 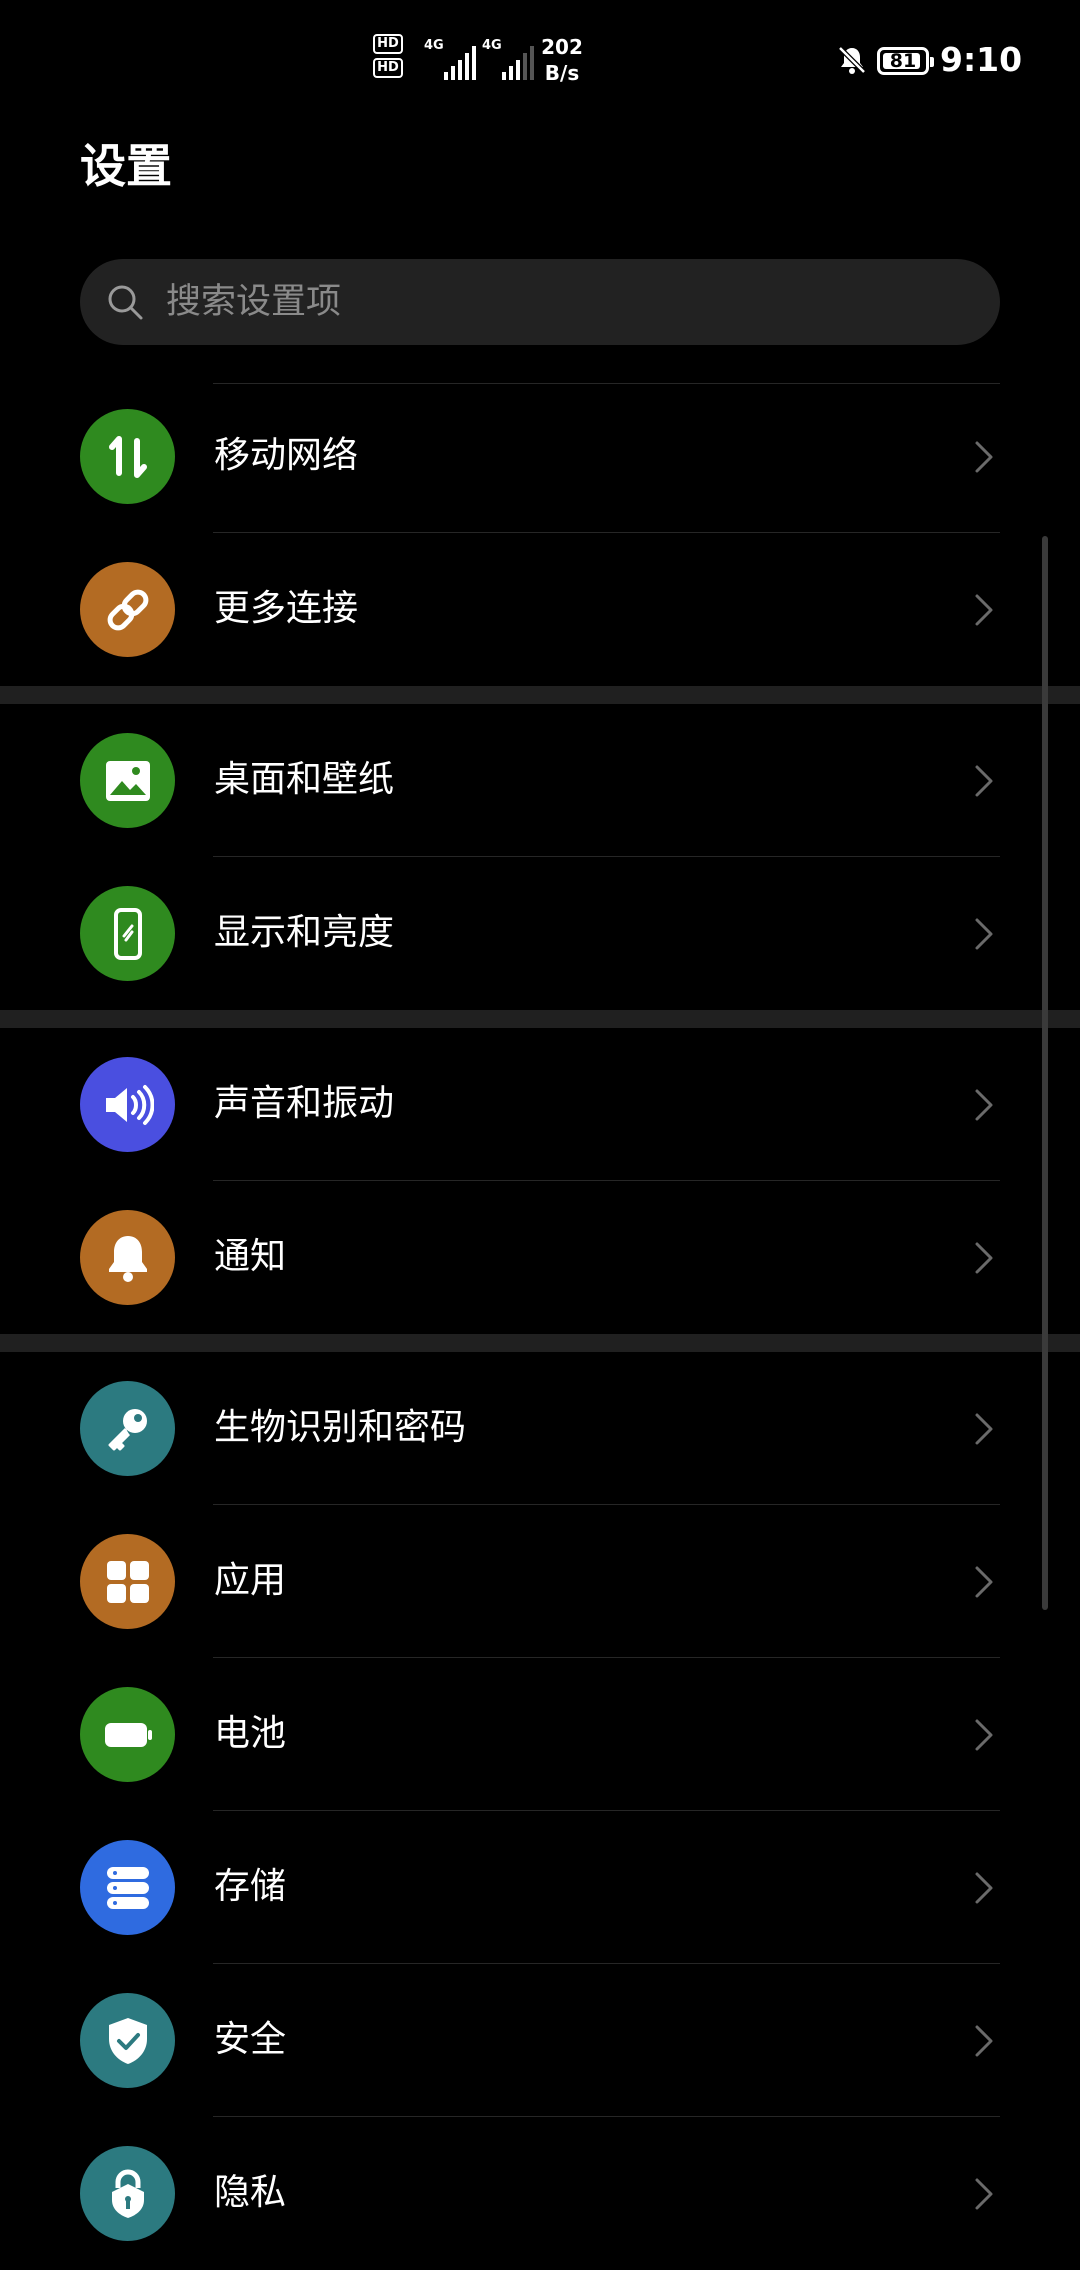 What do you see at coordinates (540, 1104) in the screenshot?
I see `settings-item-sound-vibration: 声音和振动` at bounding box center [540, 1104].